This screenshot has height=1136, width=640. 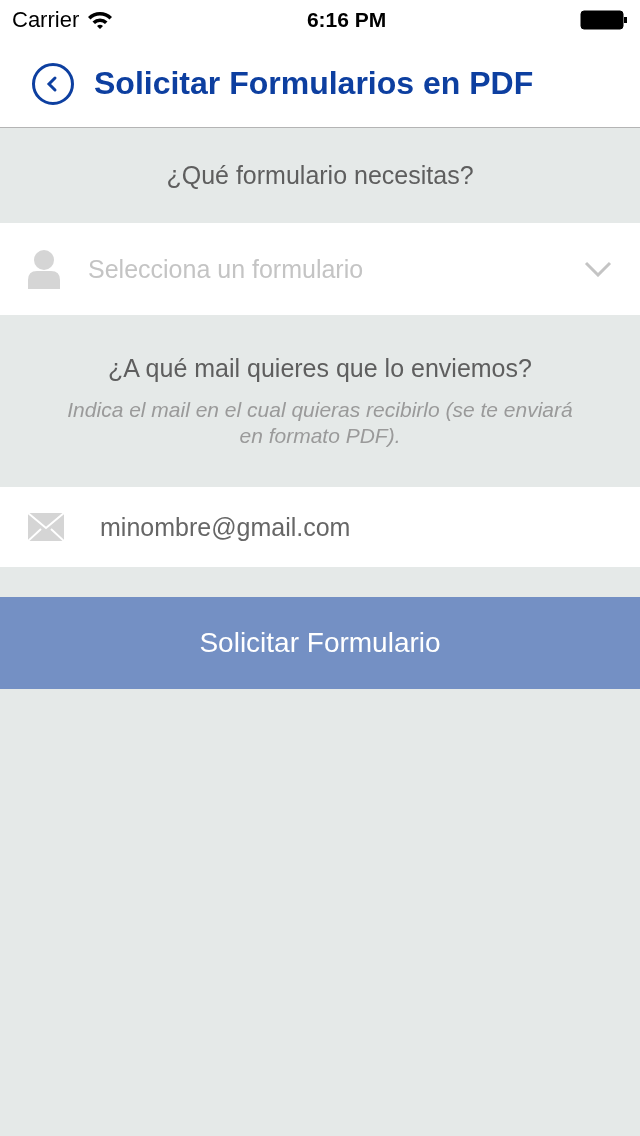 What do you see at coordinates (100, 20) in the screenshot?
I see `wifi-icon` at bounding box center [100, 20].